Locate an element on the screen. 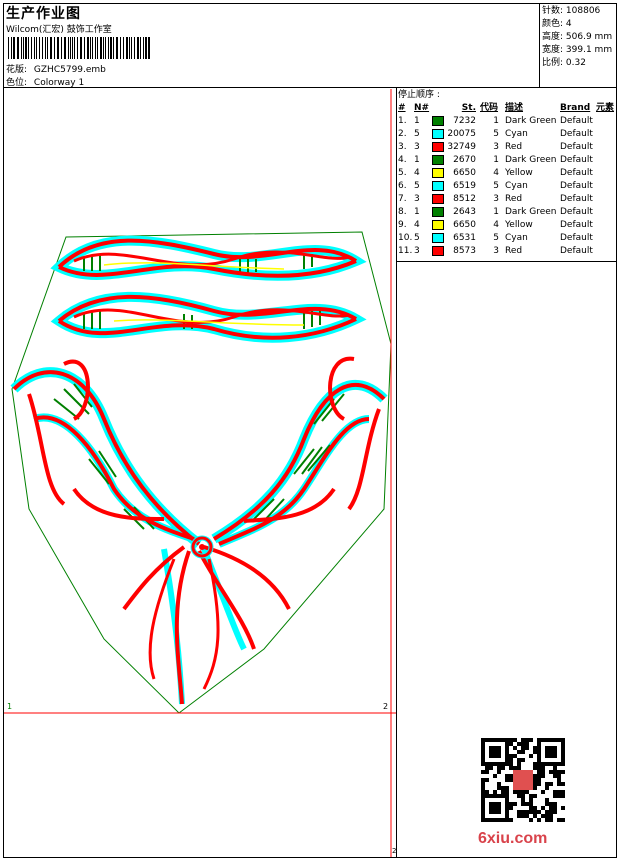  stitch-count-cell: 2670 is located at coordinates (464, 160).